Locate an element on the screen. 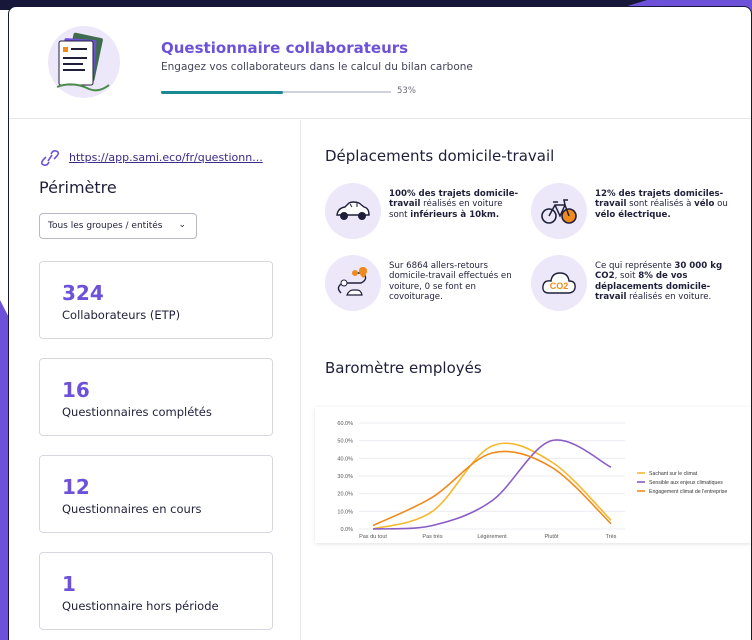  x-tick-label: Légèrement is located at coordinates (492, 537).